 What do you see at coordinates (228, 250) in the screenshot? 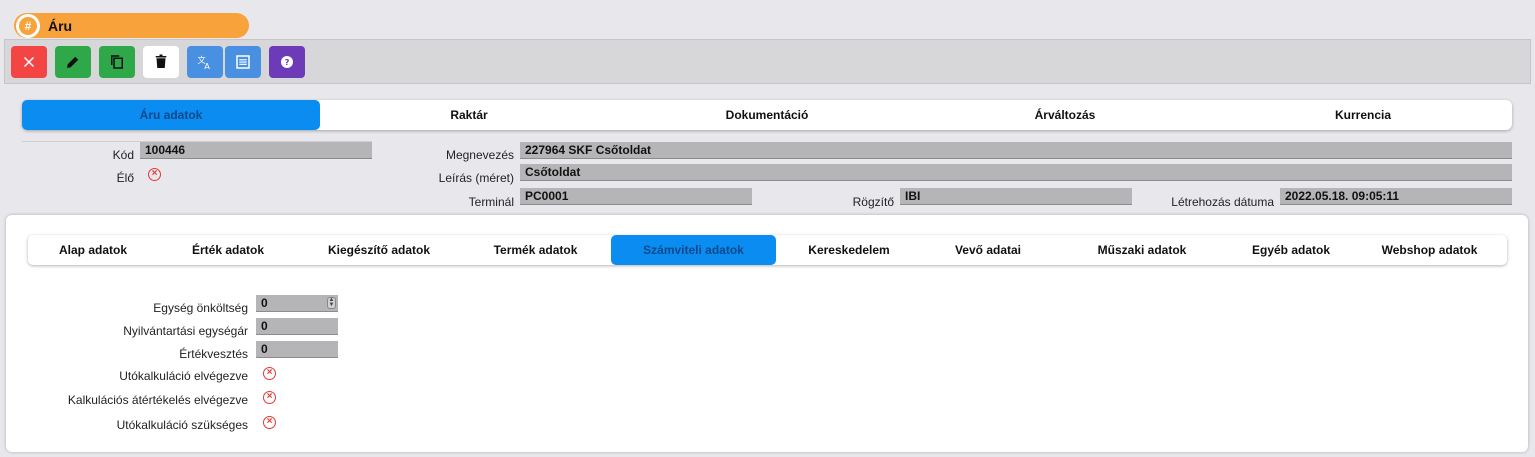
I see `tab-ertek-adatok: Érték adatok` at bounding box center [228, 250].